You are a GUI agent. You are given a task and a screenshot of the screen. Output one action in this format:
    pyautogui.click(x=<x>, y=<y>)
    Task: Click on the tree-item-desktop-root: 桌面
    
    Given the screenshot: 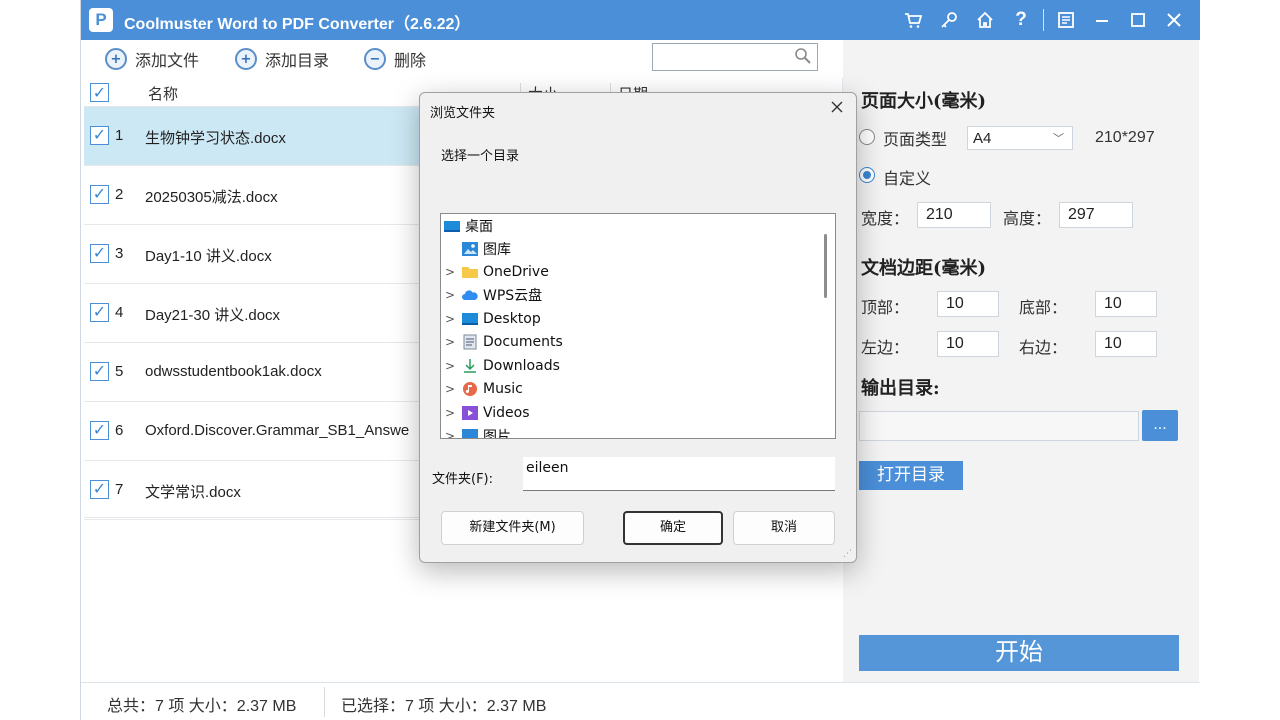 What is the action you would take?
    pyautogui.click(x=468, y=226)
    